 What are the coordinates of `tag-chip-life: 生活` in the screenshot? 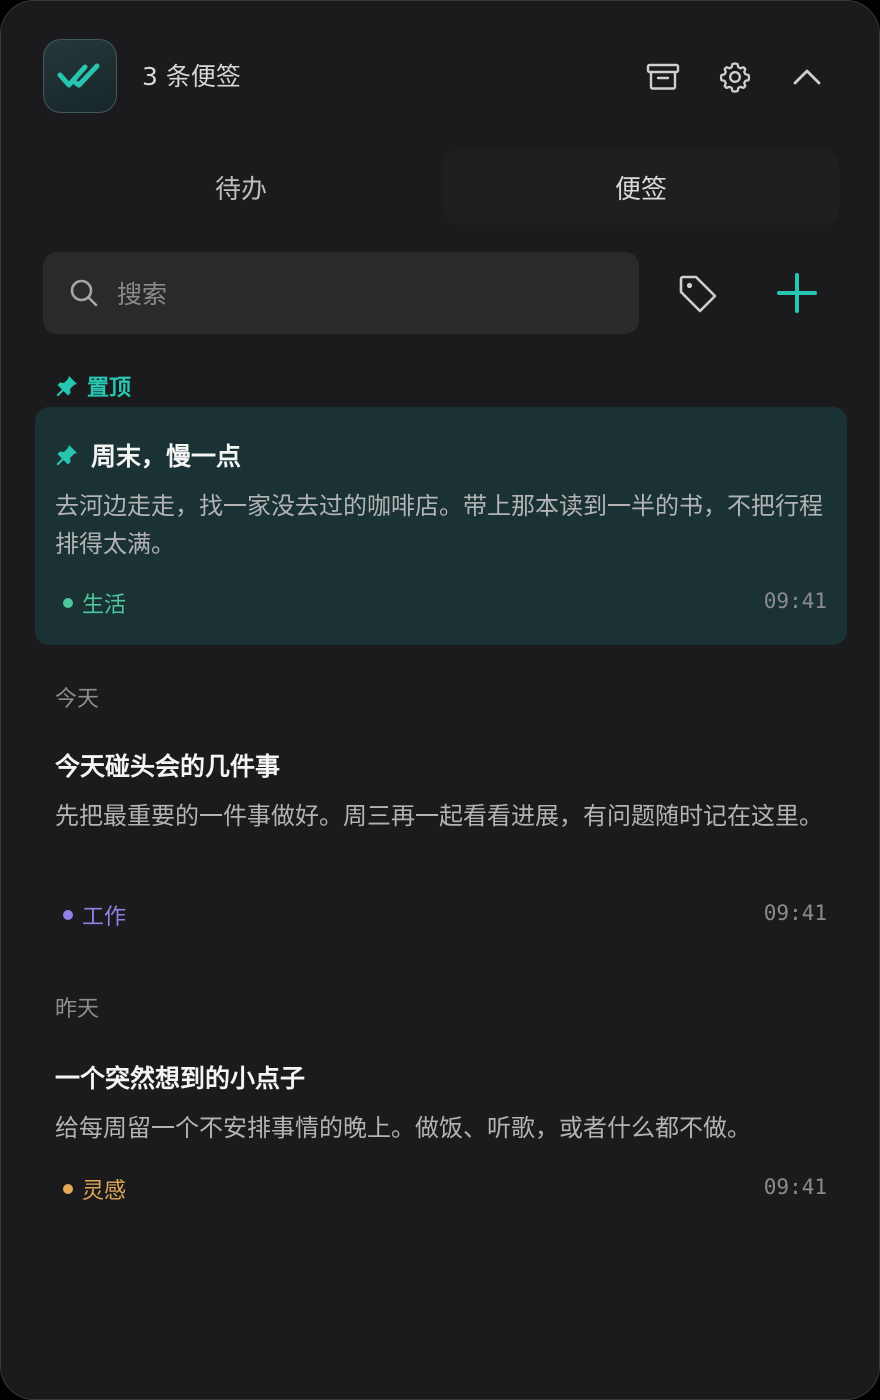 It's located at (94, 603).